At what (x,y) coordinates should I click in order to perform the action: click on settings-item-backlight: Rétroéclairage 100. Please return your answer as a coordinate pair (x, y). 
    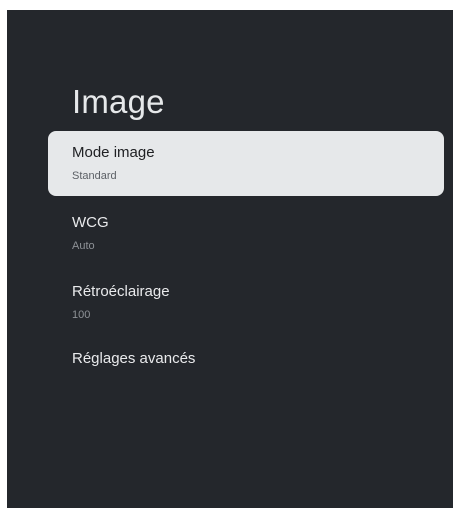
    Looking at the image, I should click on (246, 301).